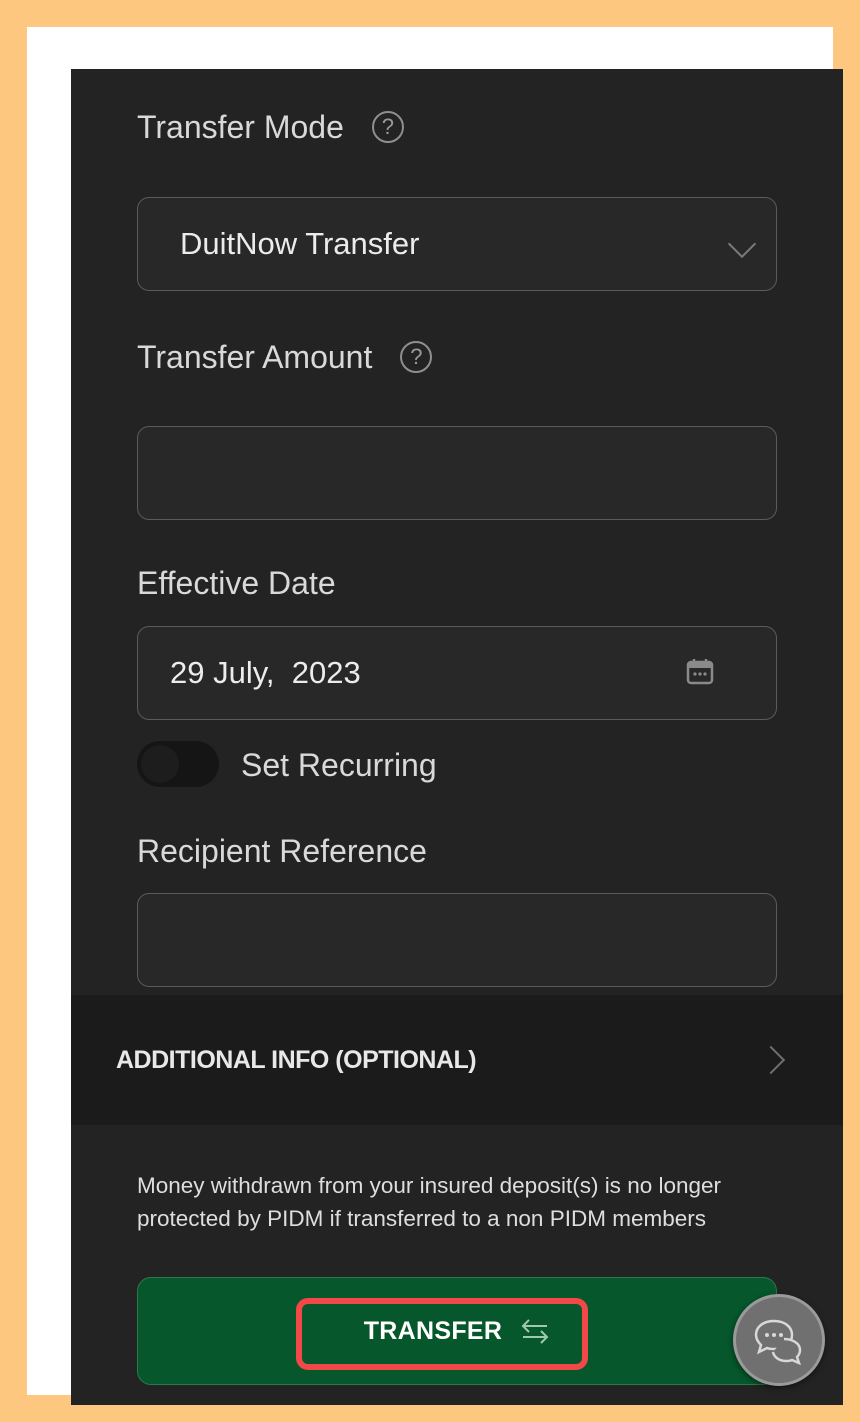  I want to click on recipient-reference-label-text: Recipient Reference, so click(282, 851).